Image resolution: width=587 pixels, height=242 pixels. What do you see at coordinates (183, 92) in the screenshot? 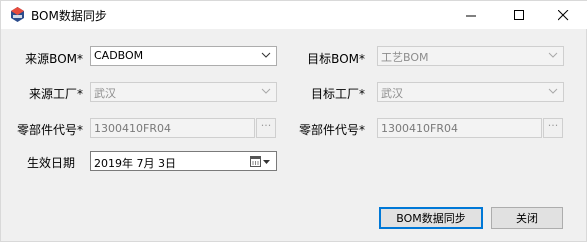
I see `source-factory-select: 武汉` at bounding box center [183, 92].